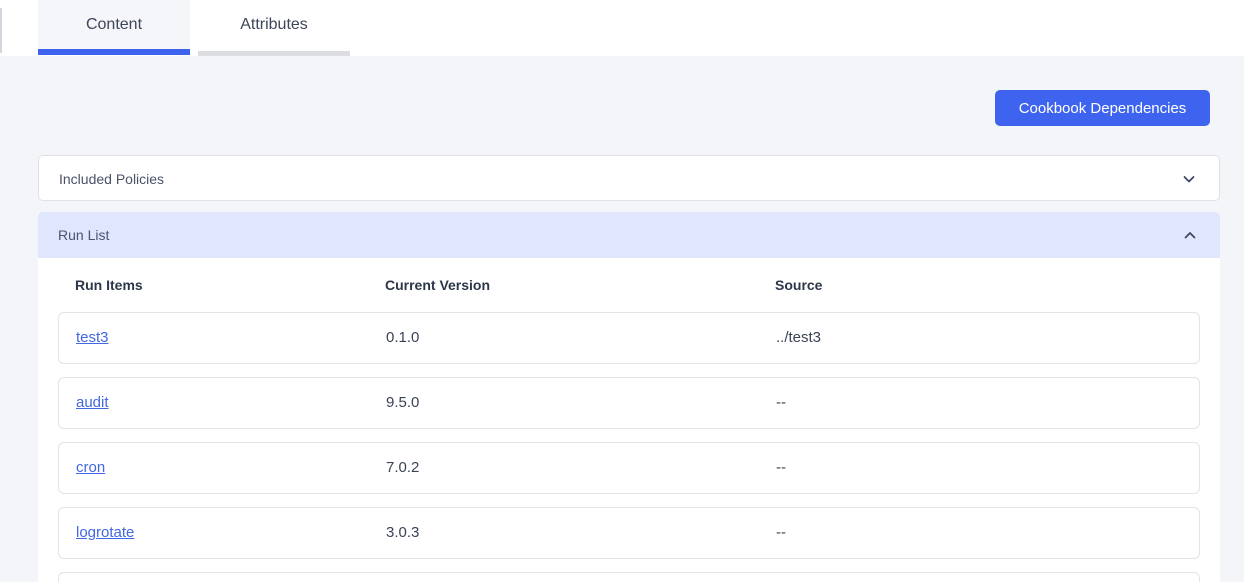 The width and height of the screenshot is (1244, 582). I want to click on included-policies-panel: Included Policies, so click(629, 178).